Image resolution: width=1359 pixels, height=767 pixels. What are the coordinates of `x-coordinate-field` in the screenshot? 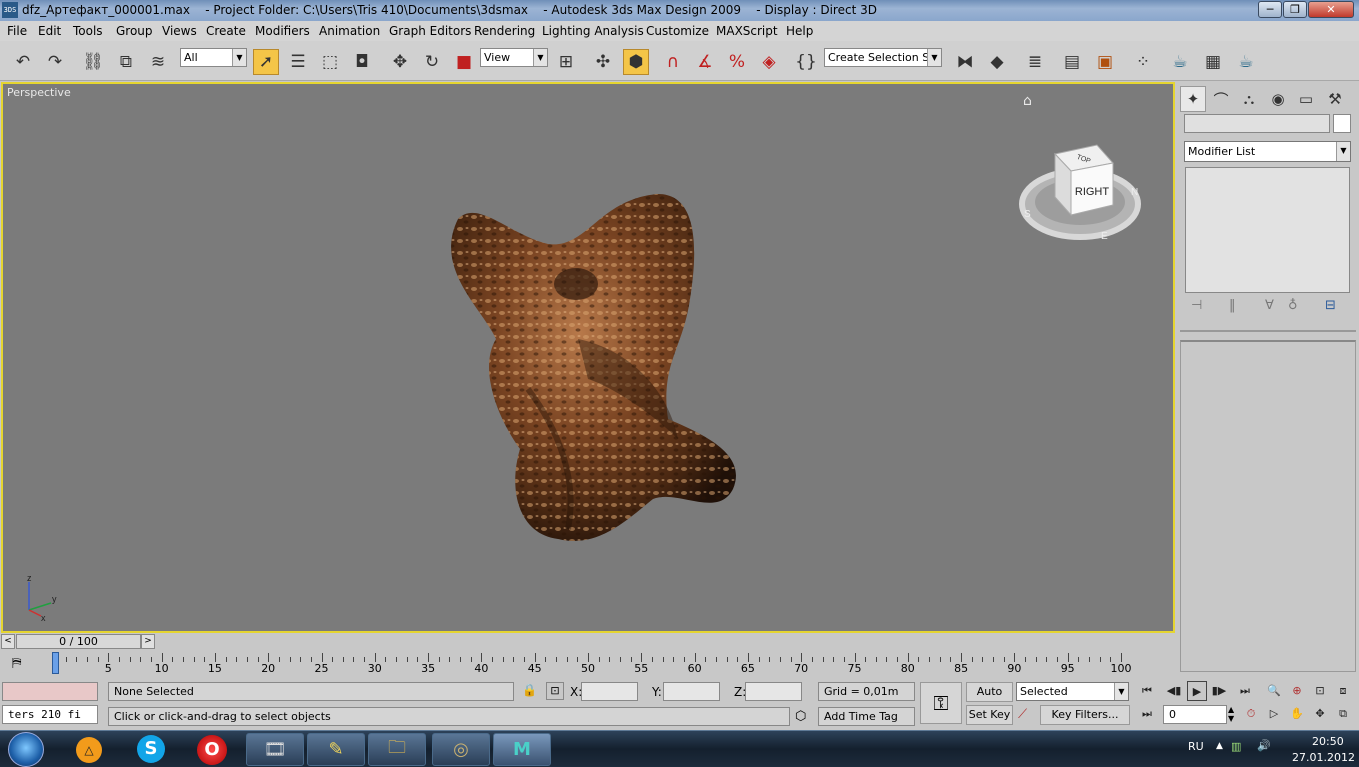 It's located at (609, 691).